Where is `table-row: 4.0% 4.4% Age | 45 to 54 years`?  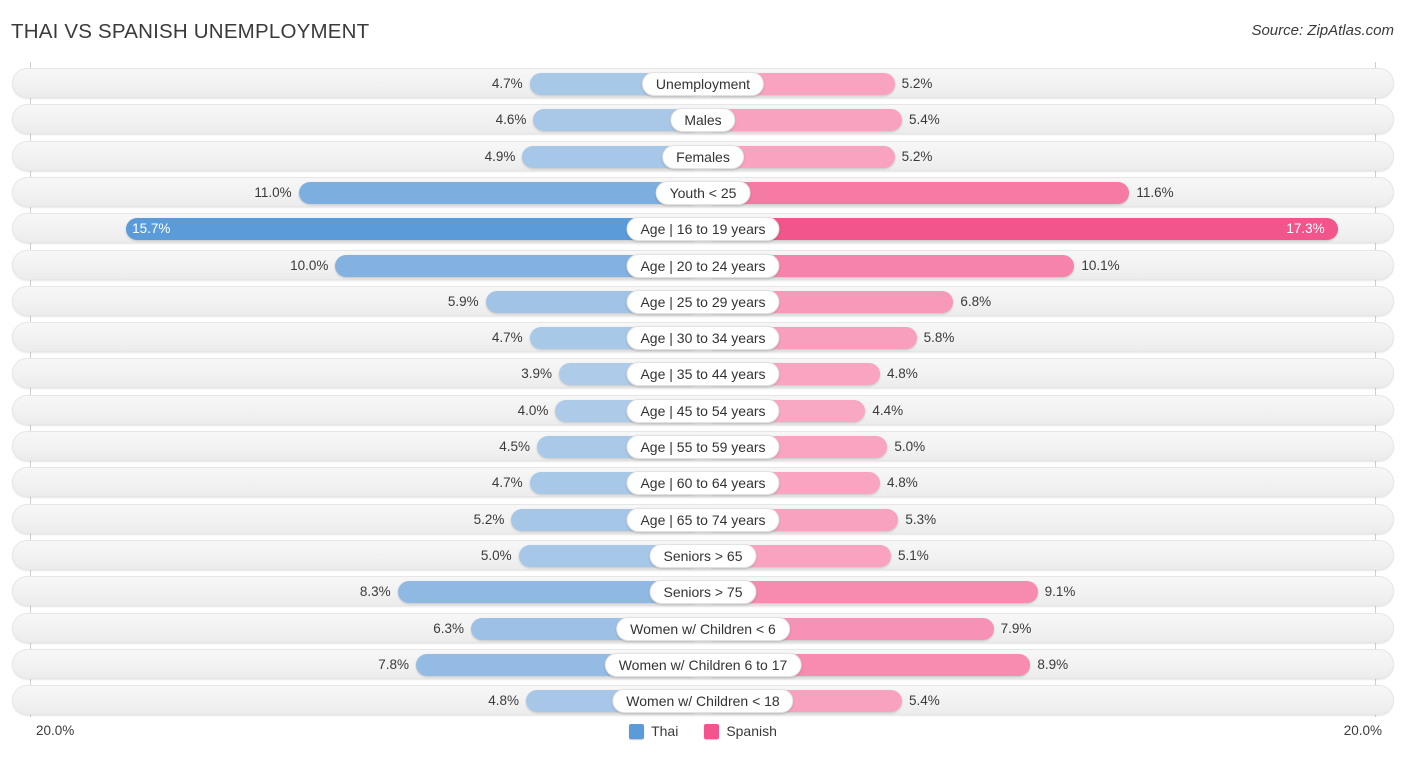 table-row: 4.0% 4.4% Age | 45 to 54 years is located at coordinates (703, 409).